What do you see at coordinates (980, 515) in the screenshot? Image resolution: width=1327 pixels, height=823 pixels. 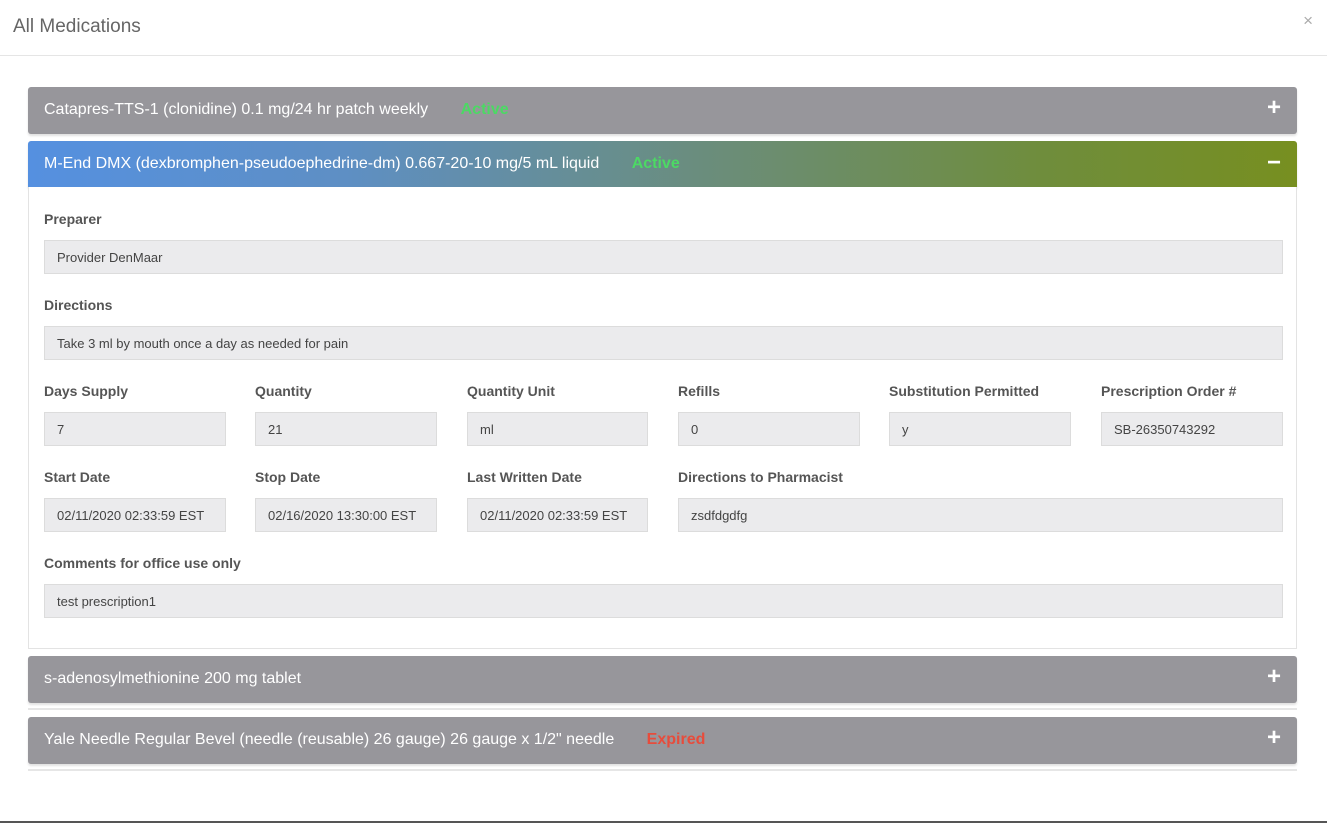 I see `pharmacist-directions-field: zsdfdgdfg` at bounding box center [980, 515].